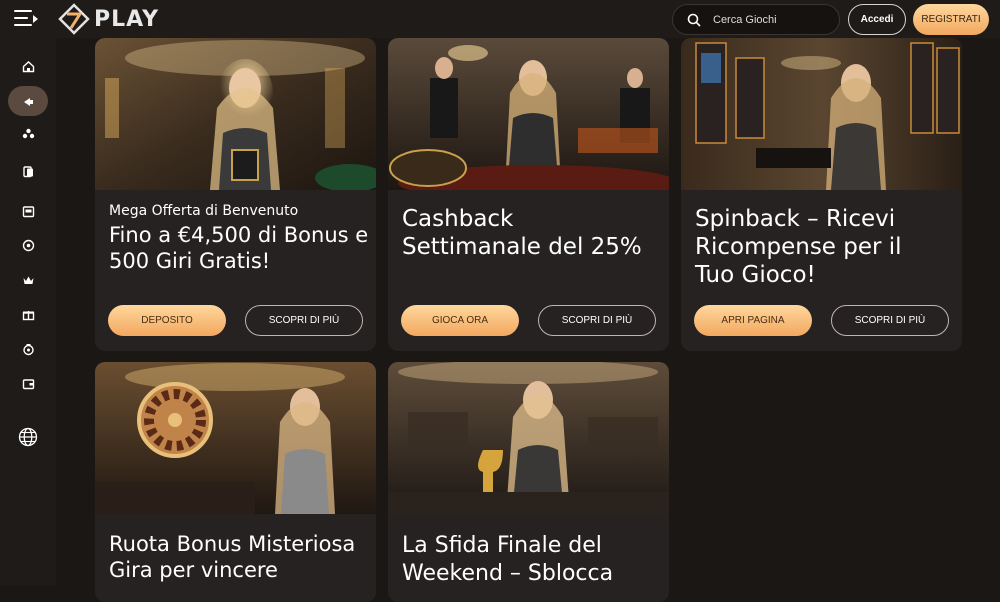 The image size is (1000, 602). I want to click on logo: PLAY, so click(108, 19).